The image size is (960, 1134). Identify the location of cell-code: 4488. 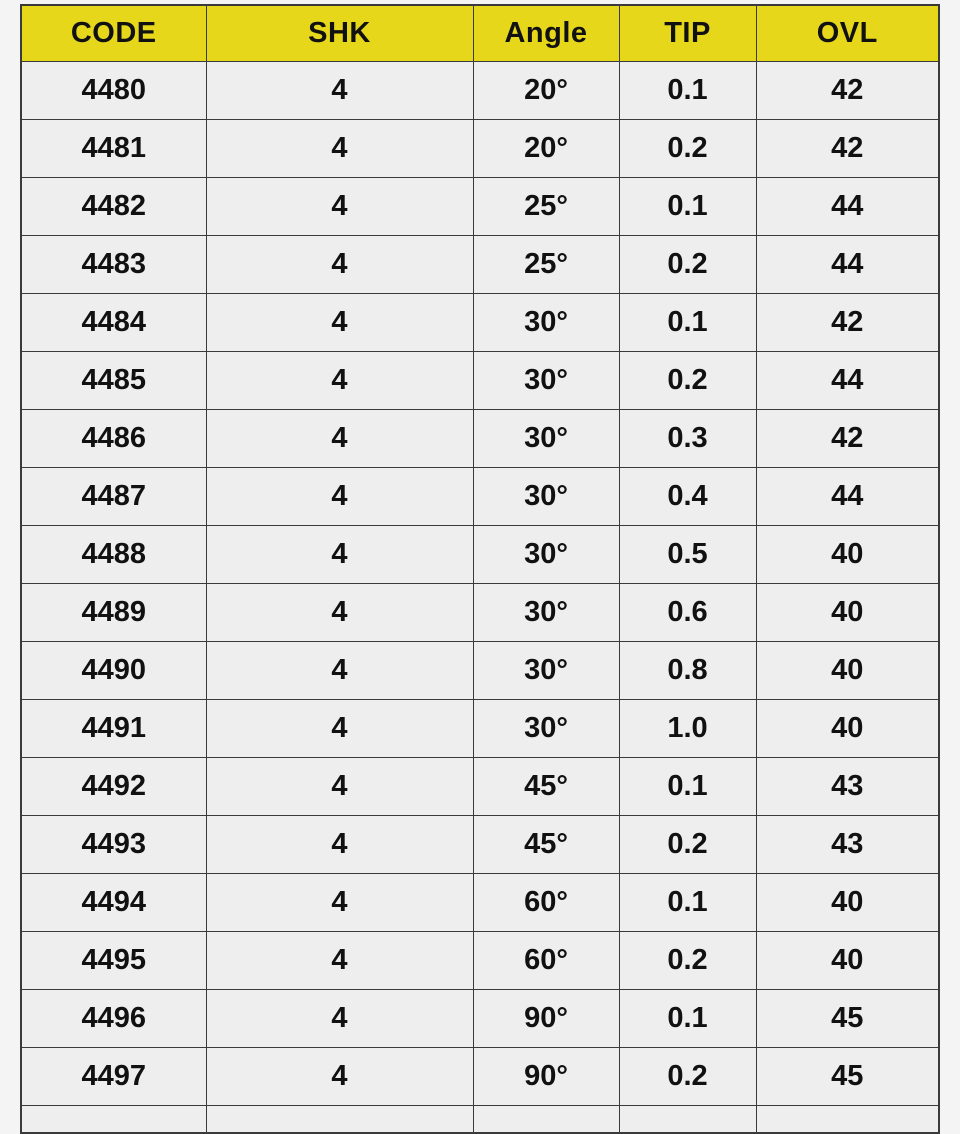
(113, 554).